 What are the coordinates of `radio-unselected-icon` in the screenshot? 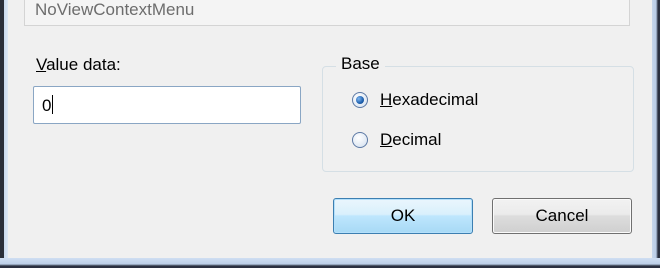 It's located at (360, 140).